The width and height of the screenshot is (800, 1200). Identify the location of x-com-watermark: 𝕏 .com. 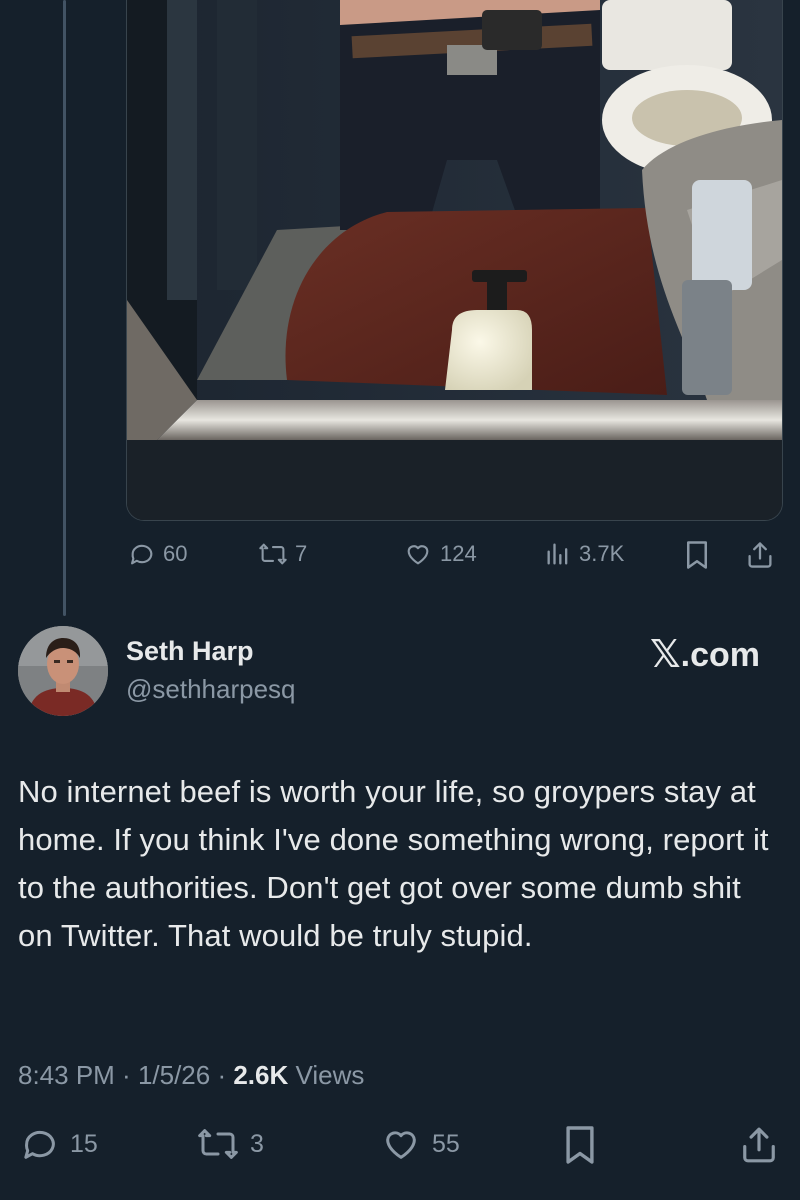
(705, 655).